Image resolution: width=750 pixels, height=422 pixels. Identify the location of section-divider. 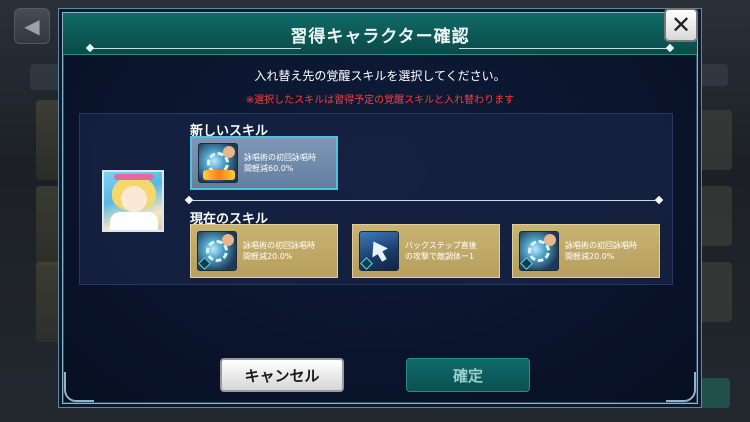
(425, 200).